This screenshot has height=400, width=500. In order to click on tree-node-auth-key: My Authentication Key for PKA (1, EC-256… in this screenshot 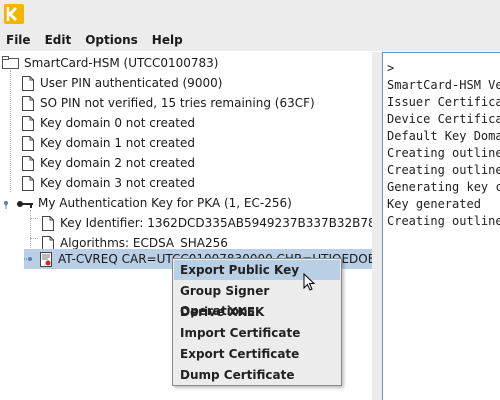, I will do `click(147, 203)`.